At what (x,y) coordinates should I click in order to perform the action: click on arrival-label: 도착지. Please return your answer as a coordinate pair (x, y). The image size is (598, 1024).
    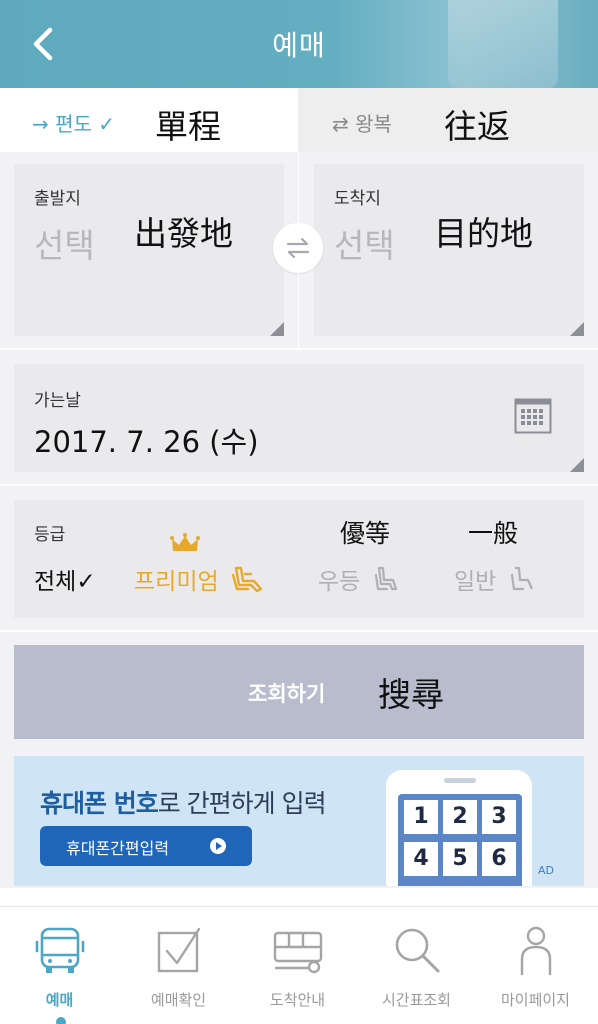
    Looking at the image, I should click on (357, 199).